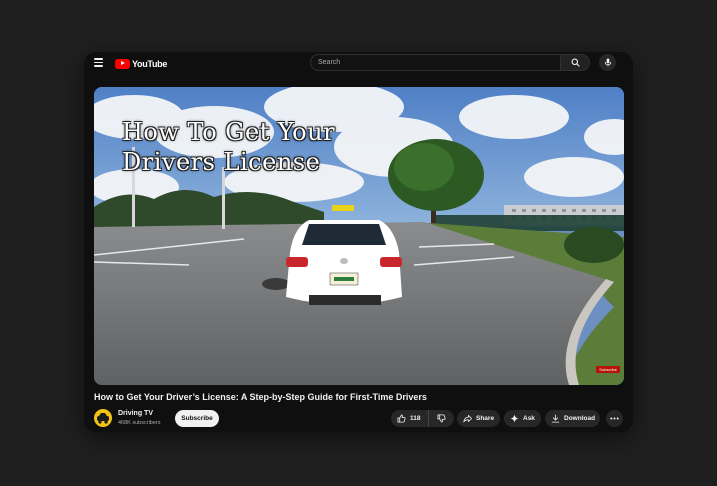 The height and width of the screenshot is (486, 717). I want to click on more-actions-button, so click(614, 418).